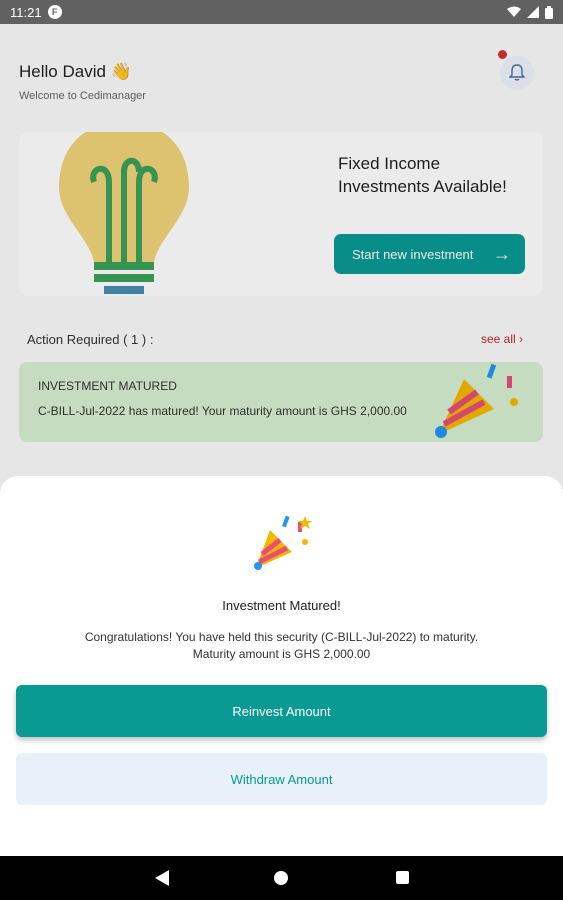  I want to click on recent-apps-icon, so click(402, 877).